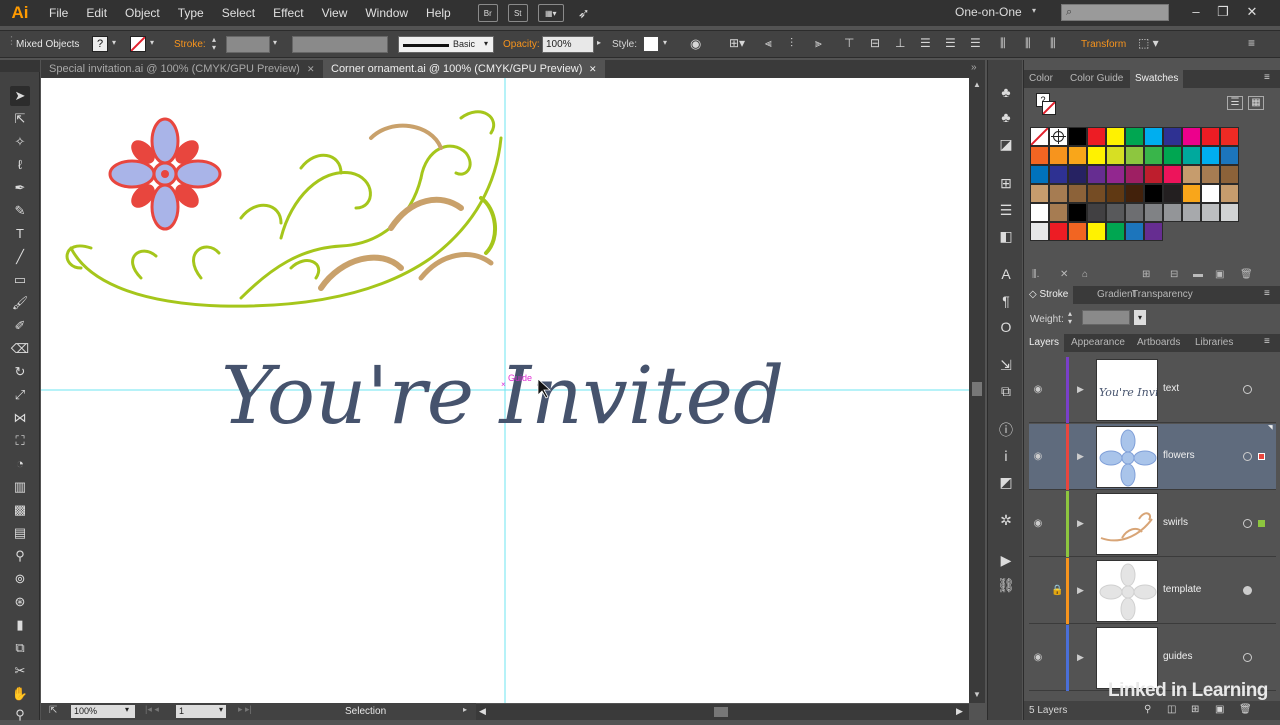 This screenshot has height=725, width=1280. What do you see at coordinates (900, 43) in the screenshot?
I see `align-bottom-icon: ⊥` at bounding box center [900, 43].